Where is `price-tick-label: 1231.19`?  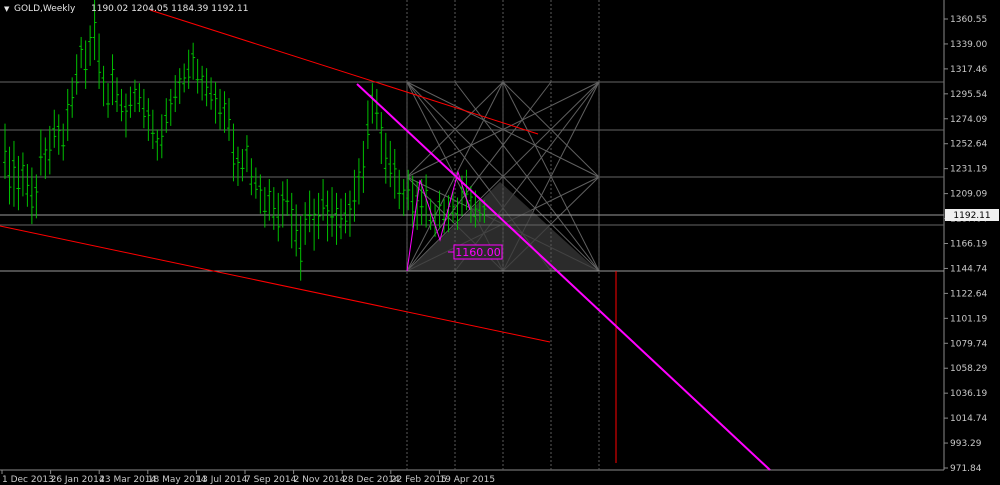 price-tick-label: 1231.19 is located at coordinates (968, 170).